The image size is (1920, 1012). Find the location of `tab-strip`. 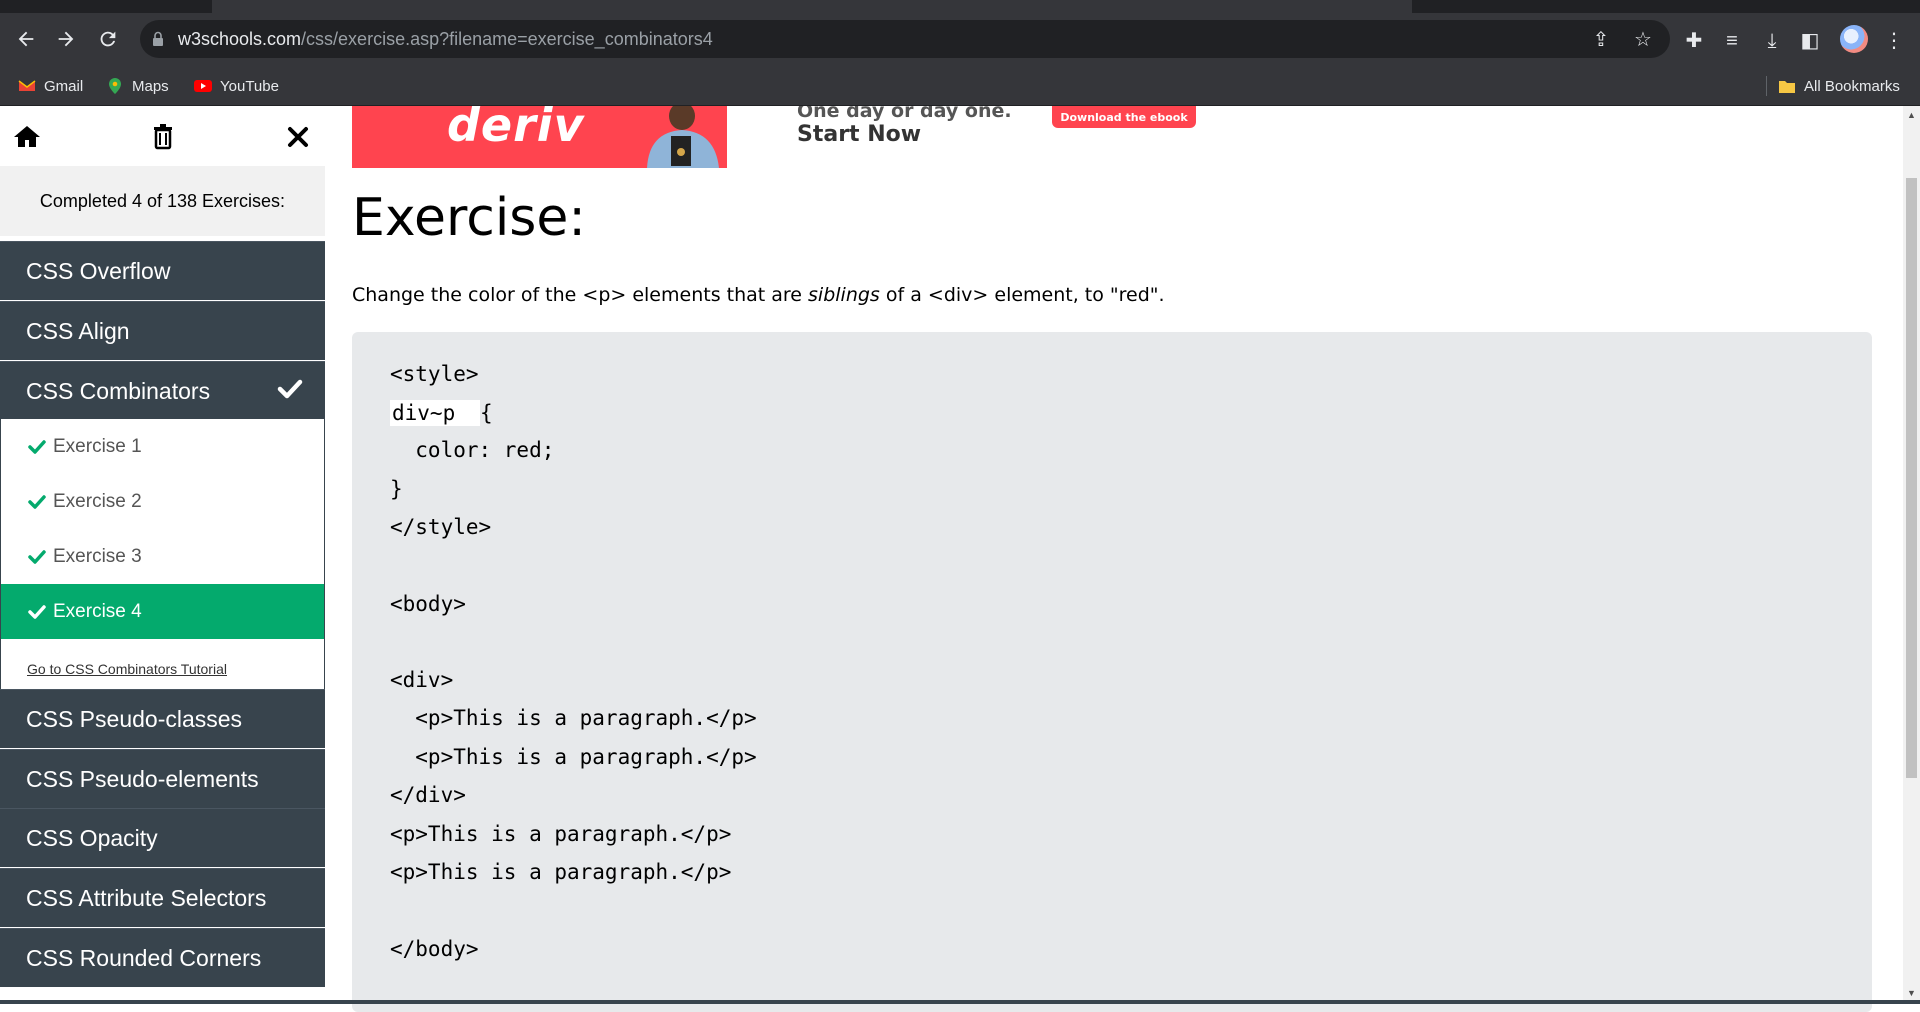

tab-strip is located at coordinates (960, 6).